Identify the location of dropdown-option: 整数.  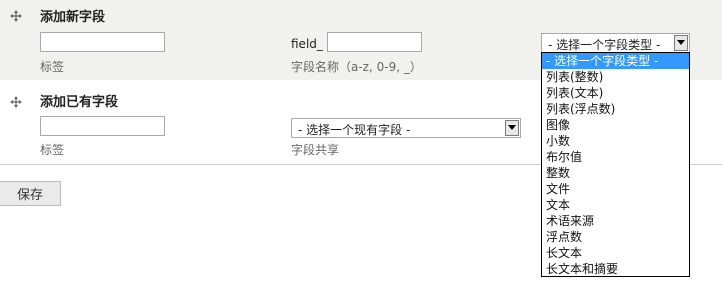
(615, 173).